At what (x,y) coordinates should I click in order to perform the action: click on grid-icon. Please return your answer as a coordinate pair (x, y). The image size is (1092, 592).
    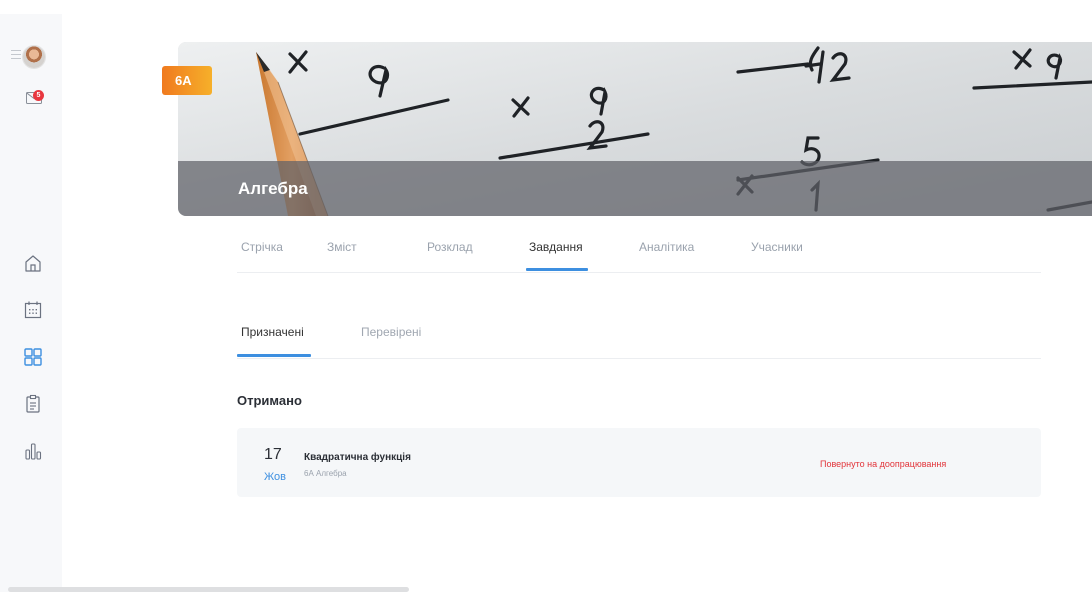
    Looking at the image, I should click on (33, 357).